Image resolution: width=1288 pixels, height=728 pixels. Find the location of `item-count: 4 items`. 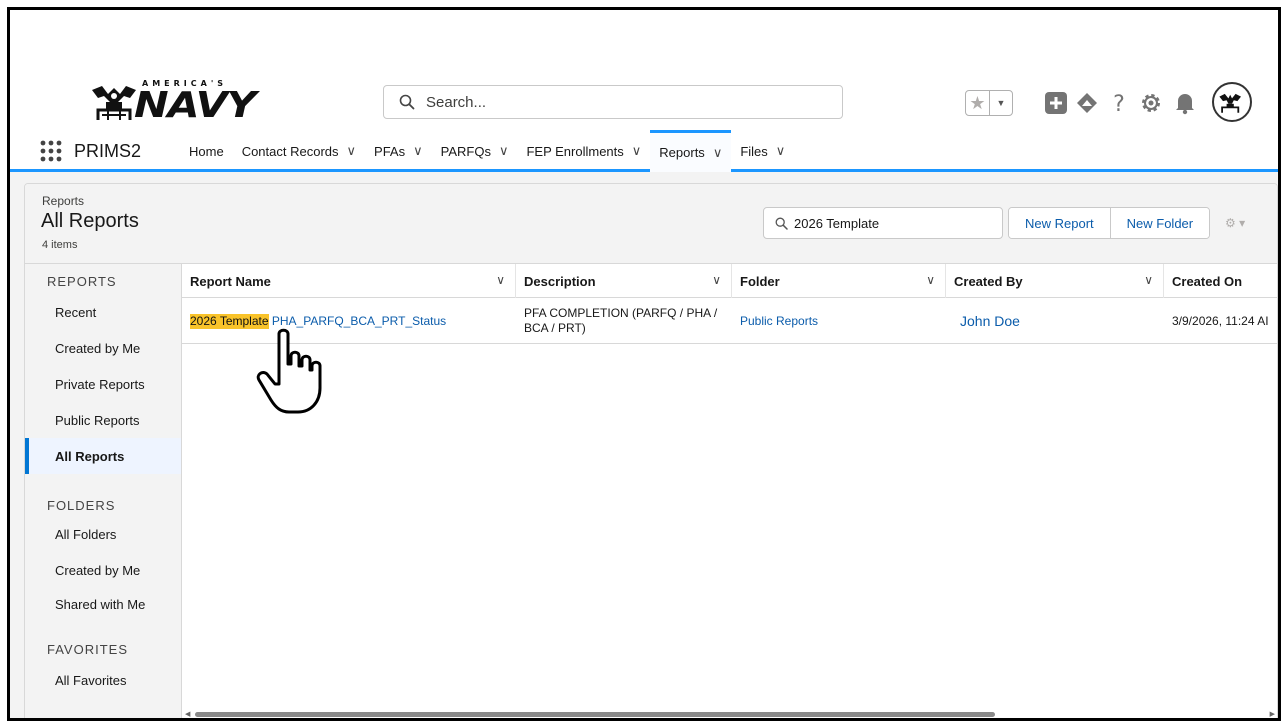

item-count: 4 items is located at coordinates (60, 245).